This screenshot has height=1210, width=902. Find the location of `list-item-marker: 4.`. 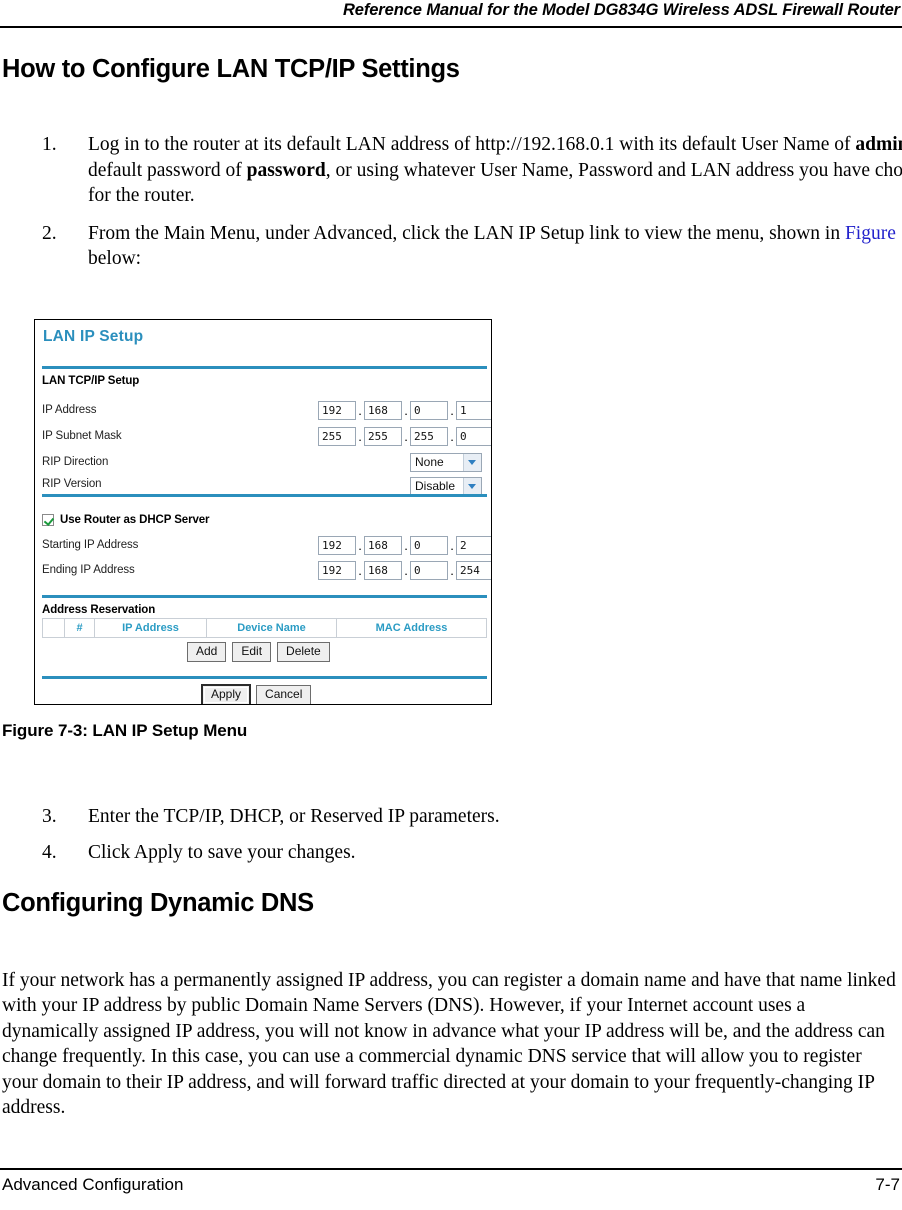

list-item-marker: 4. is located at coordinates (49, 852).